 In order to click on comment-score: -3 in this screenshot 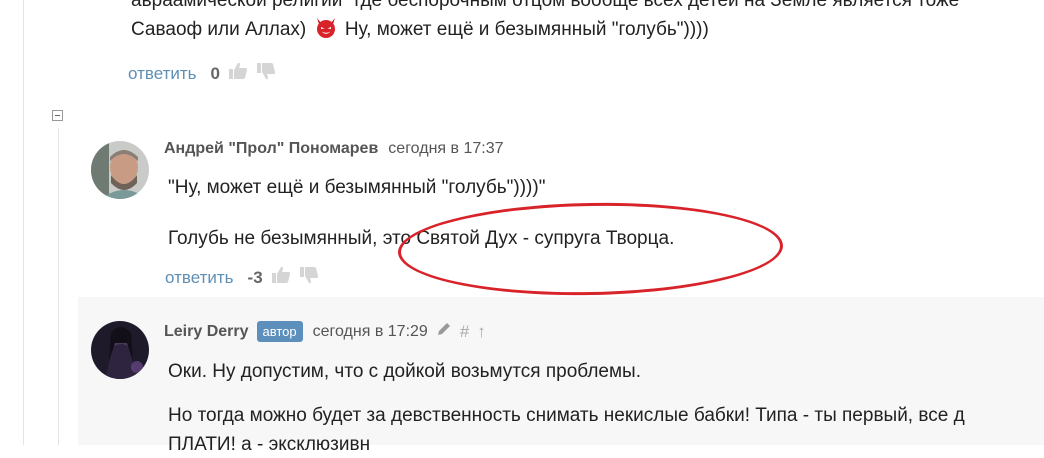, I will do `click(255, 277)`.